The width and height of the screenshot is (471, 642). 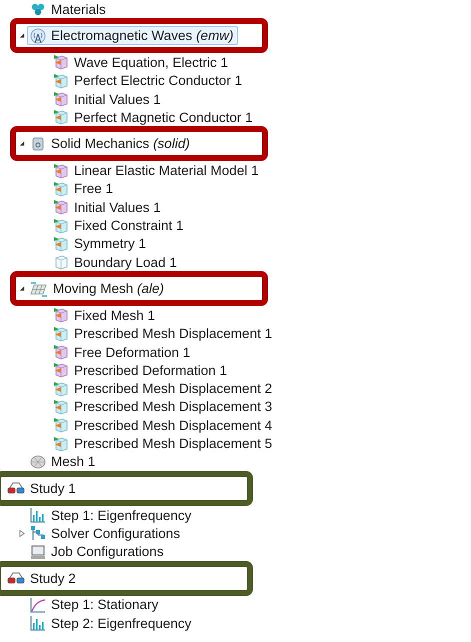 What do you see at coordinates (97, 288) in the screenshot?
I see `tree-item: Moving Mesh (ale)` at bounding box center [97, 288].